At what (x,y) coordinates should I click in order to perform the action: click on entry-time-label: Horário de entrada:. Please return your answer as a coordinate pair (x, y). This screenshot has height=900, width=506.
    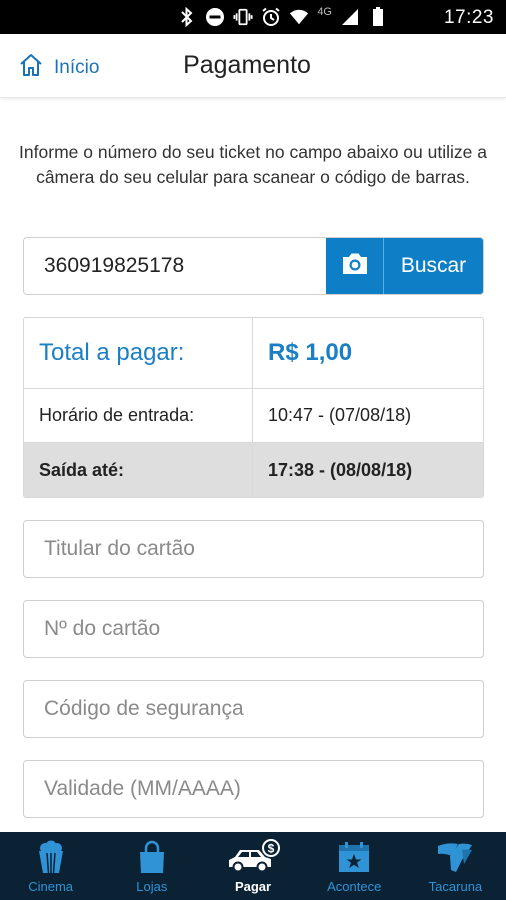
    Looking at the image, I should click on (138, 415).